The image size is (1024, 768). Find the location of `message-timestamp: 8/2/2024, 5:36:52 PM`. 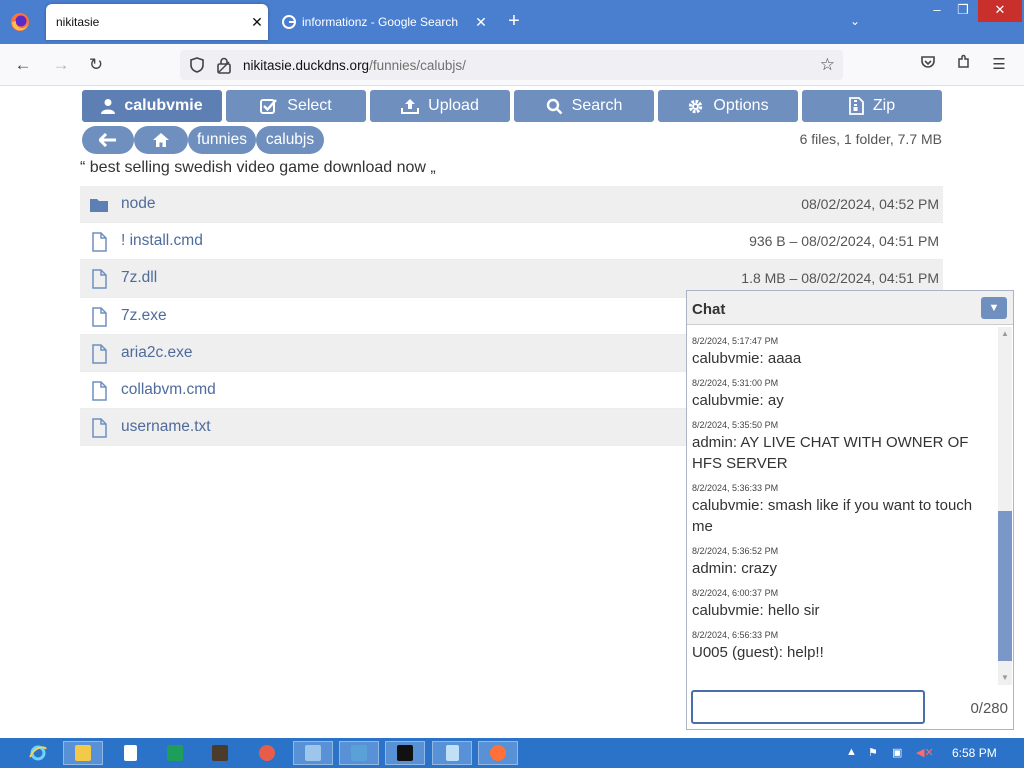

message-timestamp: 8/2/2024, 5:36:52 PM is located at coordinates (735, 551).